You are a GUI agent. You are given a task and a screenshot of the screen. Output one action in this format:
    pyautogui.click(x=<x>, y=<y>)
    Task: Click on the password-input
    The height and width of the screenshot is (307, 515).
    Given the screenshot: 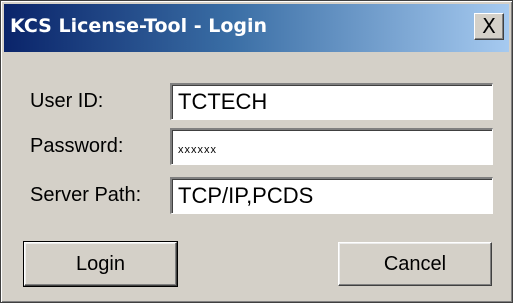 What is the action you would take?
    pyautogui.click(x=331, y=146)
    